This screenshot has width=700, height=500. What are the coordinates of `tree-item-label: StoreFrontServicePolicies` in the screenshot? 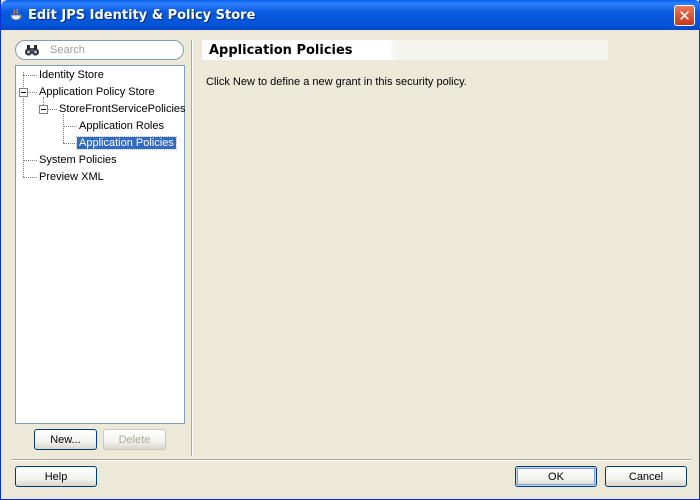 It's located at (122, 109).